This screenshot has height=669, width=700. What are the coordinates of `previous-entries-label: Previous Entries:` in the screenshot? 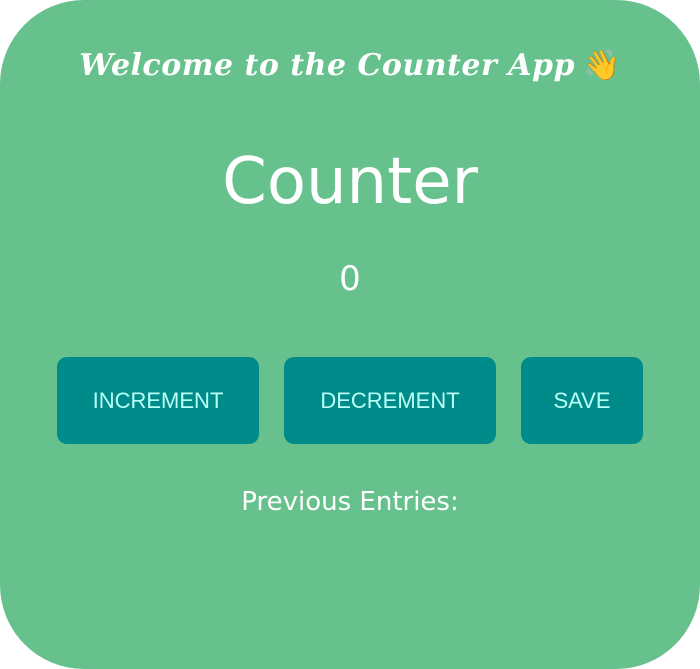 It's located at (350, 502).